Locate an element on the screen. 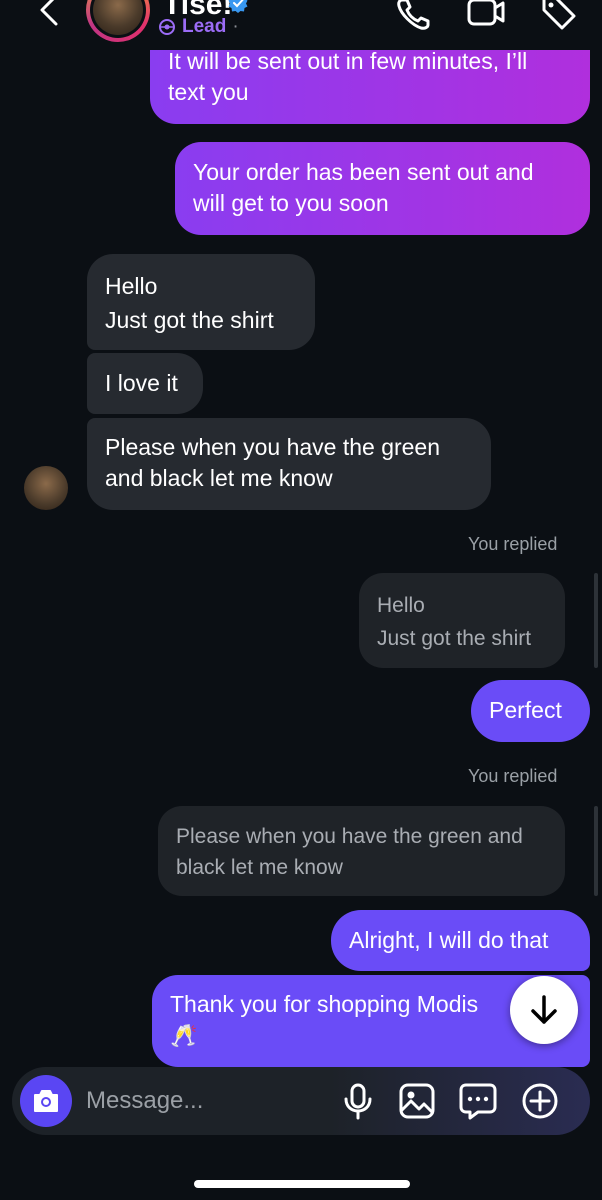 This screenshot has width=602, height=1200. outgoing-message: Perfect is located at coordinates (530, 711).